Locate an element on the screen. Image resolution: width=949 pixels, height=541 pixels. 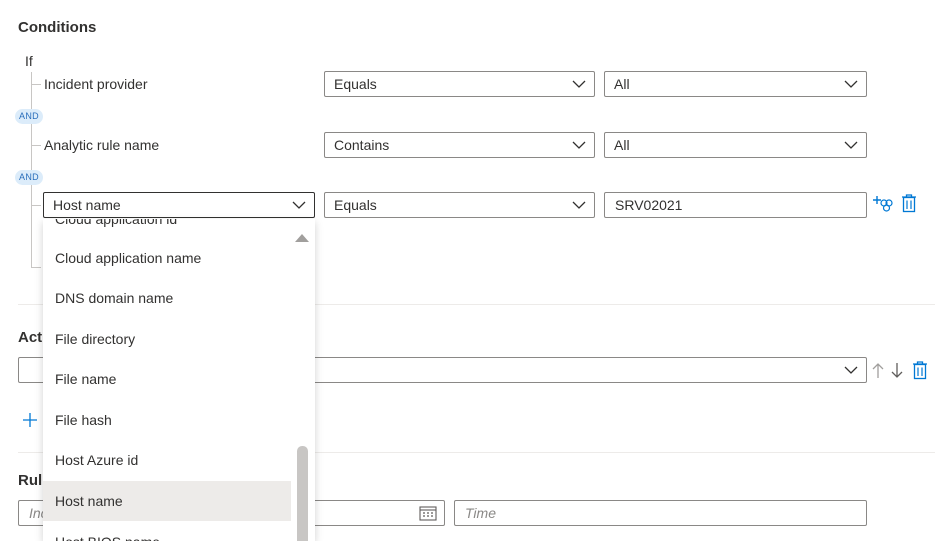
expiration-time-input: Time is located at coordinates (660, 513).